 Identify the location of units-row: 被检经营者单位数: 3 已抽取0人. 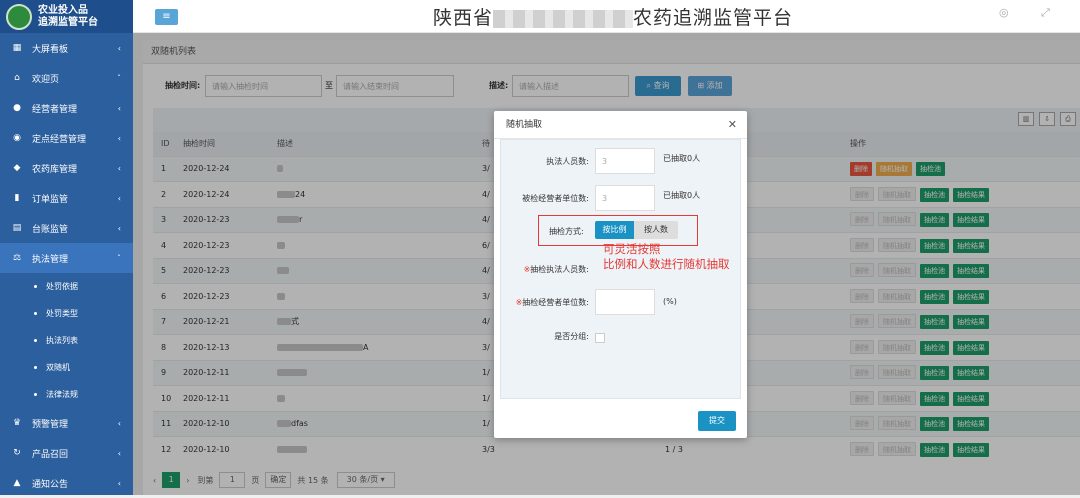
(621, 199).